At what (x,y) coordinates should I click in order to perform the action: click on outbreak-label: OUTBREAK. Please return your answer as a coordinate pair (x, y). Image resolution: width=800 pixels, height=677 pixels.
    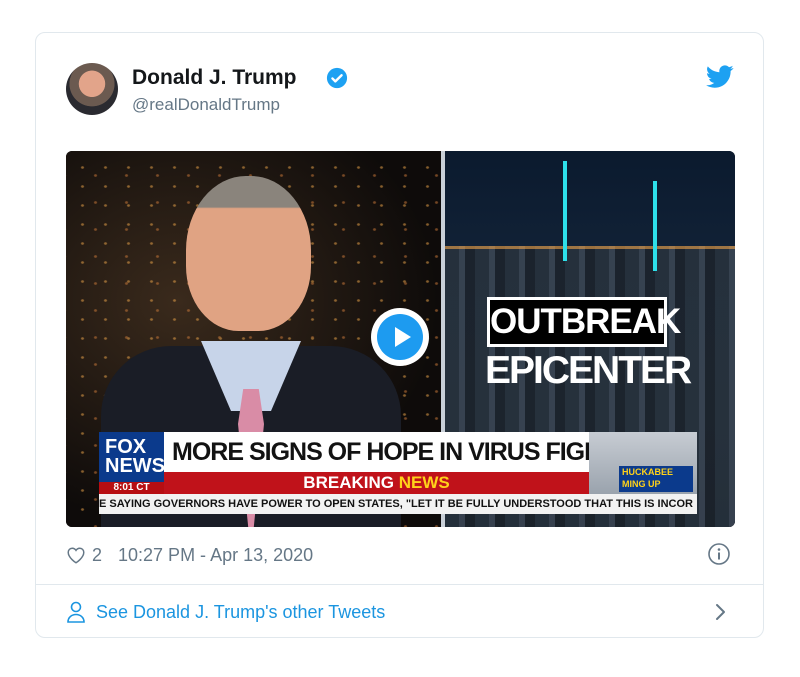
    Looking at the image, I should click on (584, 322).